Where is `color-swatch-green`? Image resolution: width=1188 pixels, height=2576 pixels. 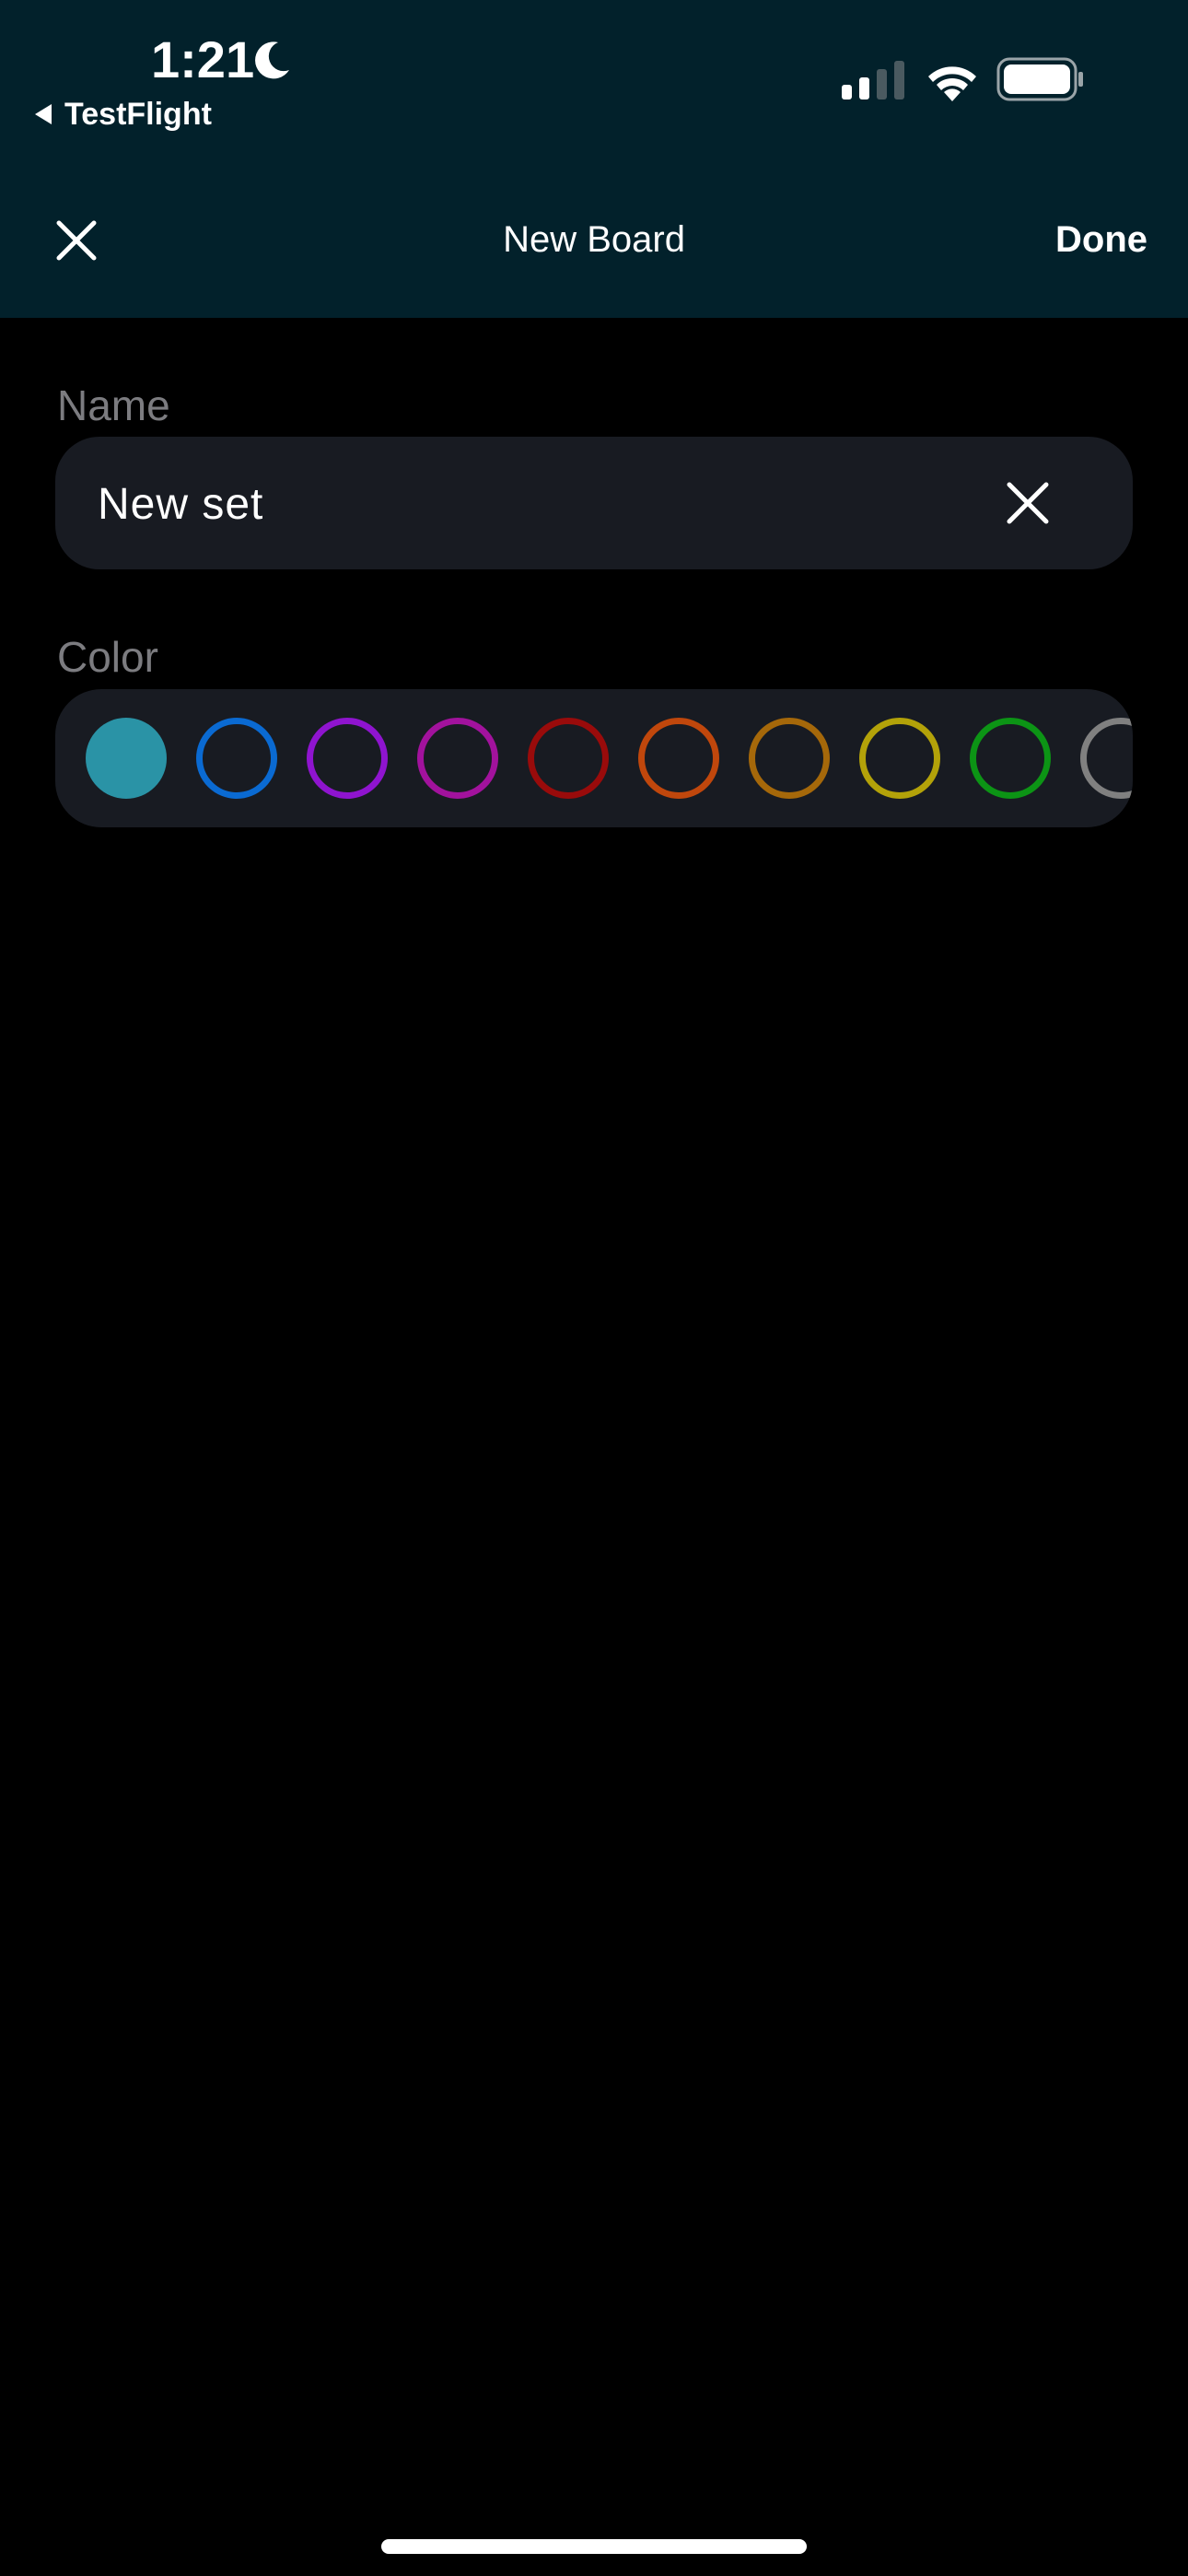 color-swatch-green is located at coordinates (1010, 758).